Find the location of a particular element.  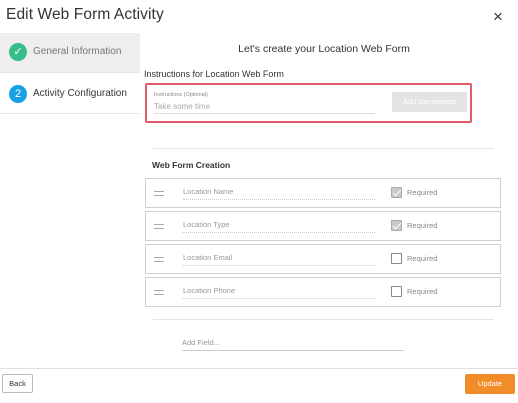

instructions-field-label: Instructions (Optional) is located at coordinates (181, 95).